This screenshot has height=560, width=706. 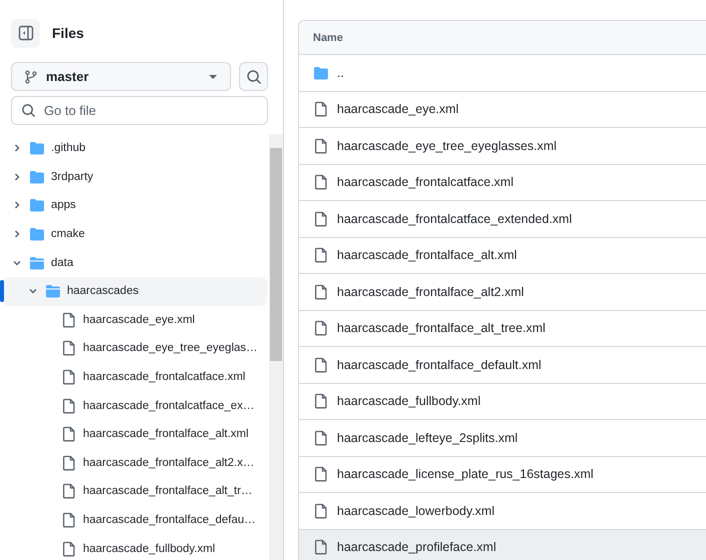 I want to click on file-row: haarcascade_frontalface_alt.xml, so click(x=502, y=256).